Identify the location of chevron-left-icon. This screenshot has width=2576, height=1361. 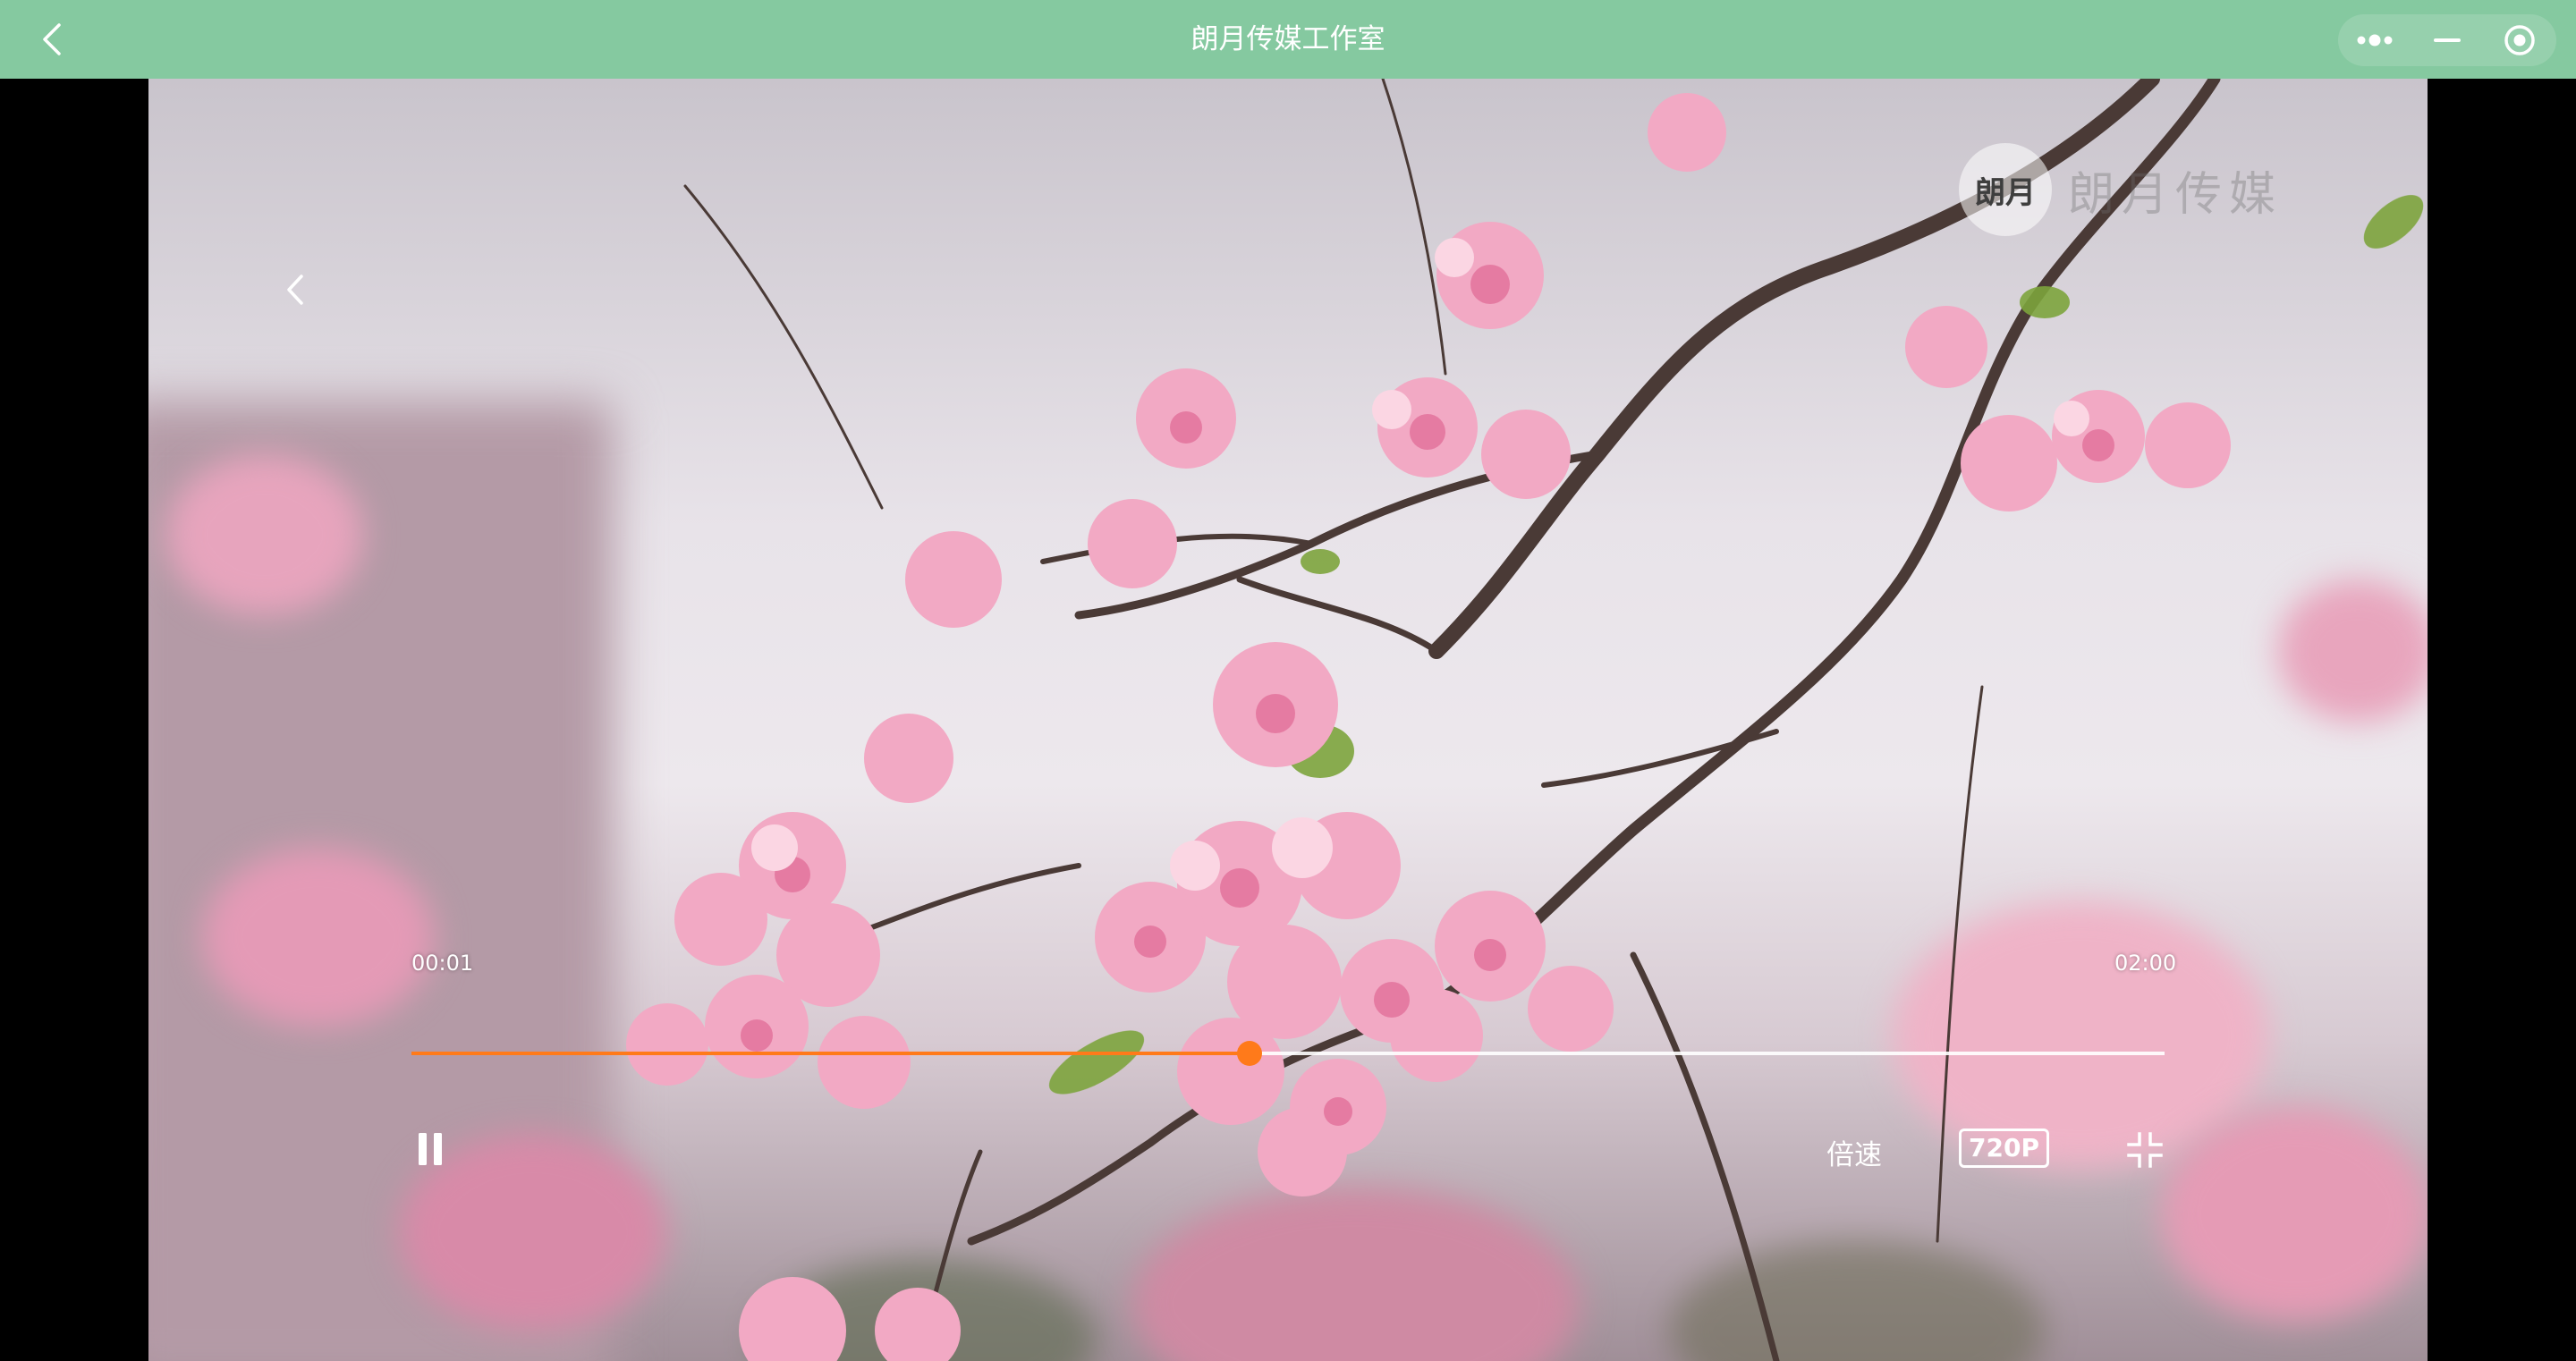
(295, 290).